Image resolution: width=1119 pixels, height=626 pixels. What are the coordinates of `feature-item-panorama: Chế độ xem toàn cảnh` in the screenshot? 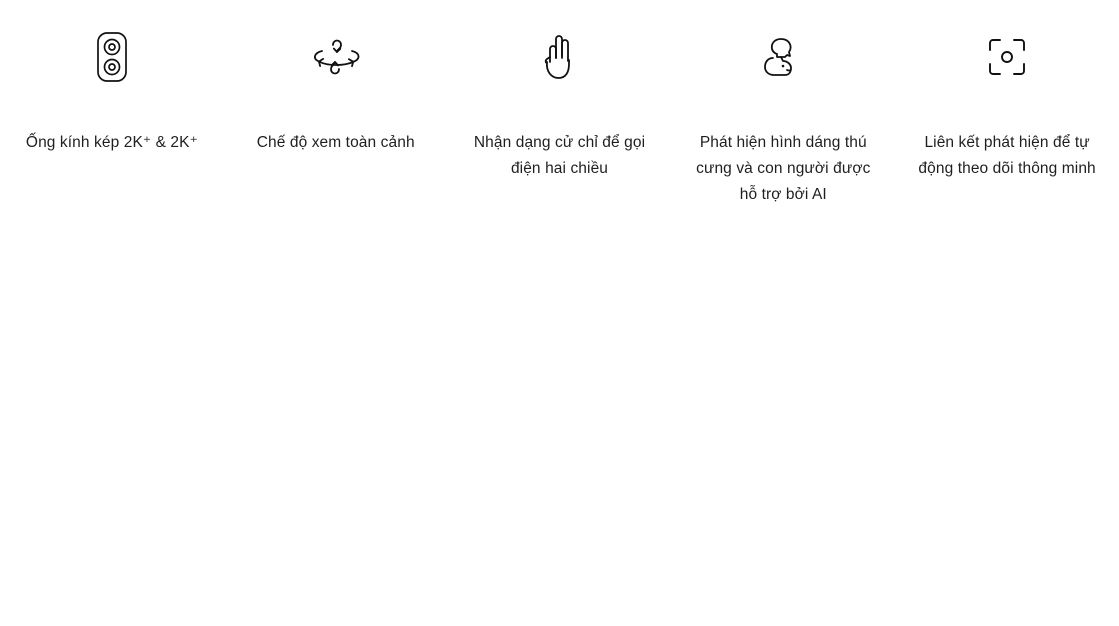 It's located at (336, 126).